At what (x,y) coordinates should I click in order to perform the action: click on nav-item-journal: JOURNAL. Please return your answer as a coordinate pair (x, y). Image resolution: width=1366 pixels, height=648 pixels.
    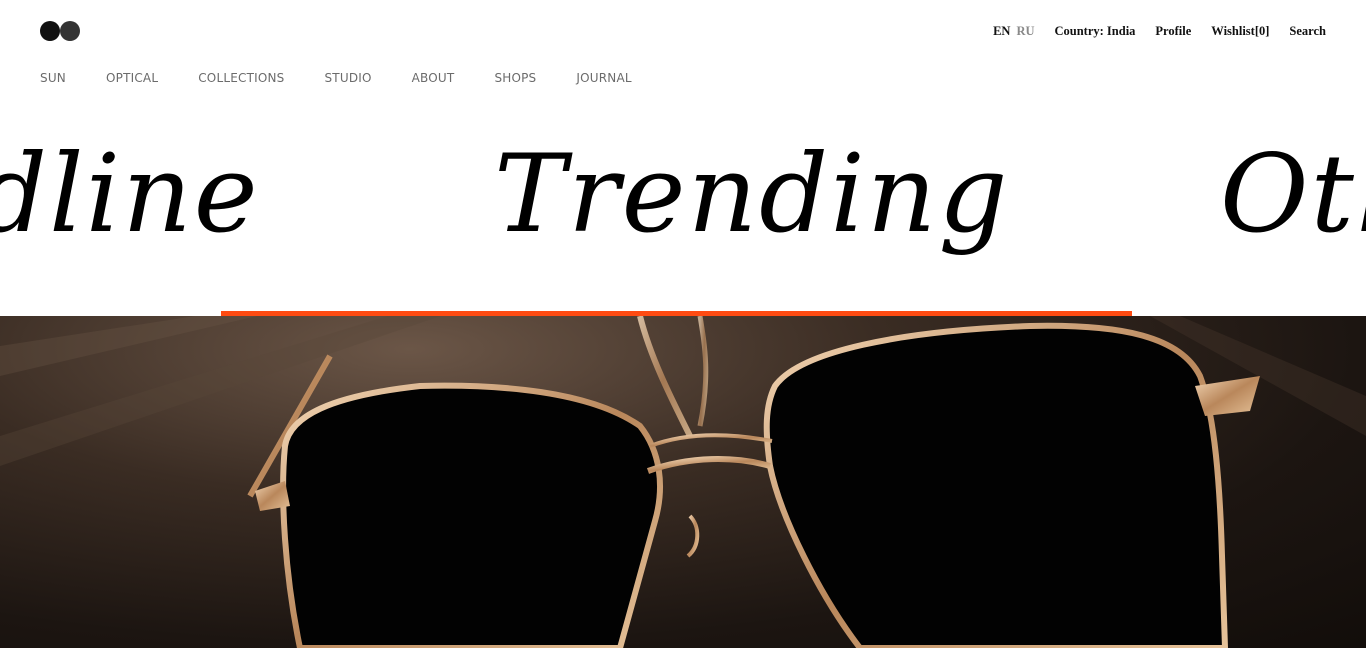
    Looking at the image, I should click on (603, 78).